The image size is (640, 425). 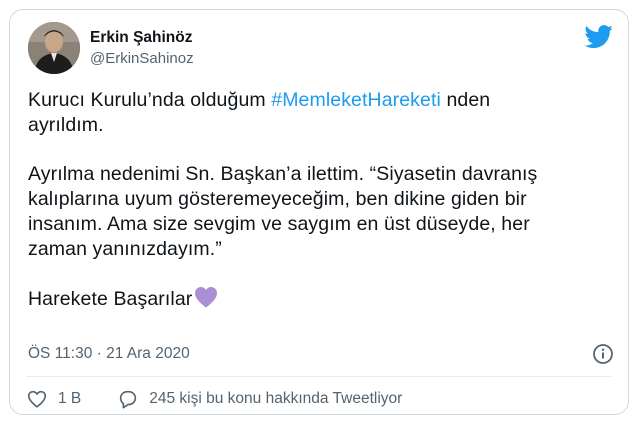 I want to click on avatar-photo, so click(x=54, y=48).